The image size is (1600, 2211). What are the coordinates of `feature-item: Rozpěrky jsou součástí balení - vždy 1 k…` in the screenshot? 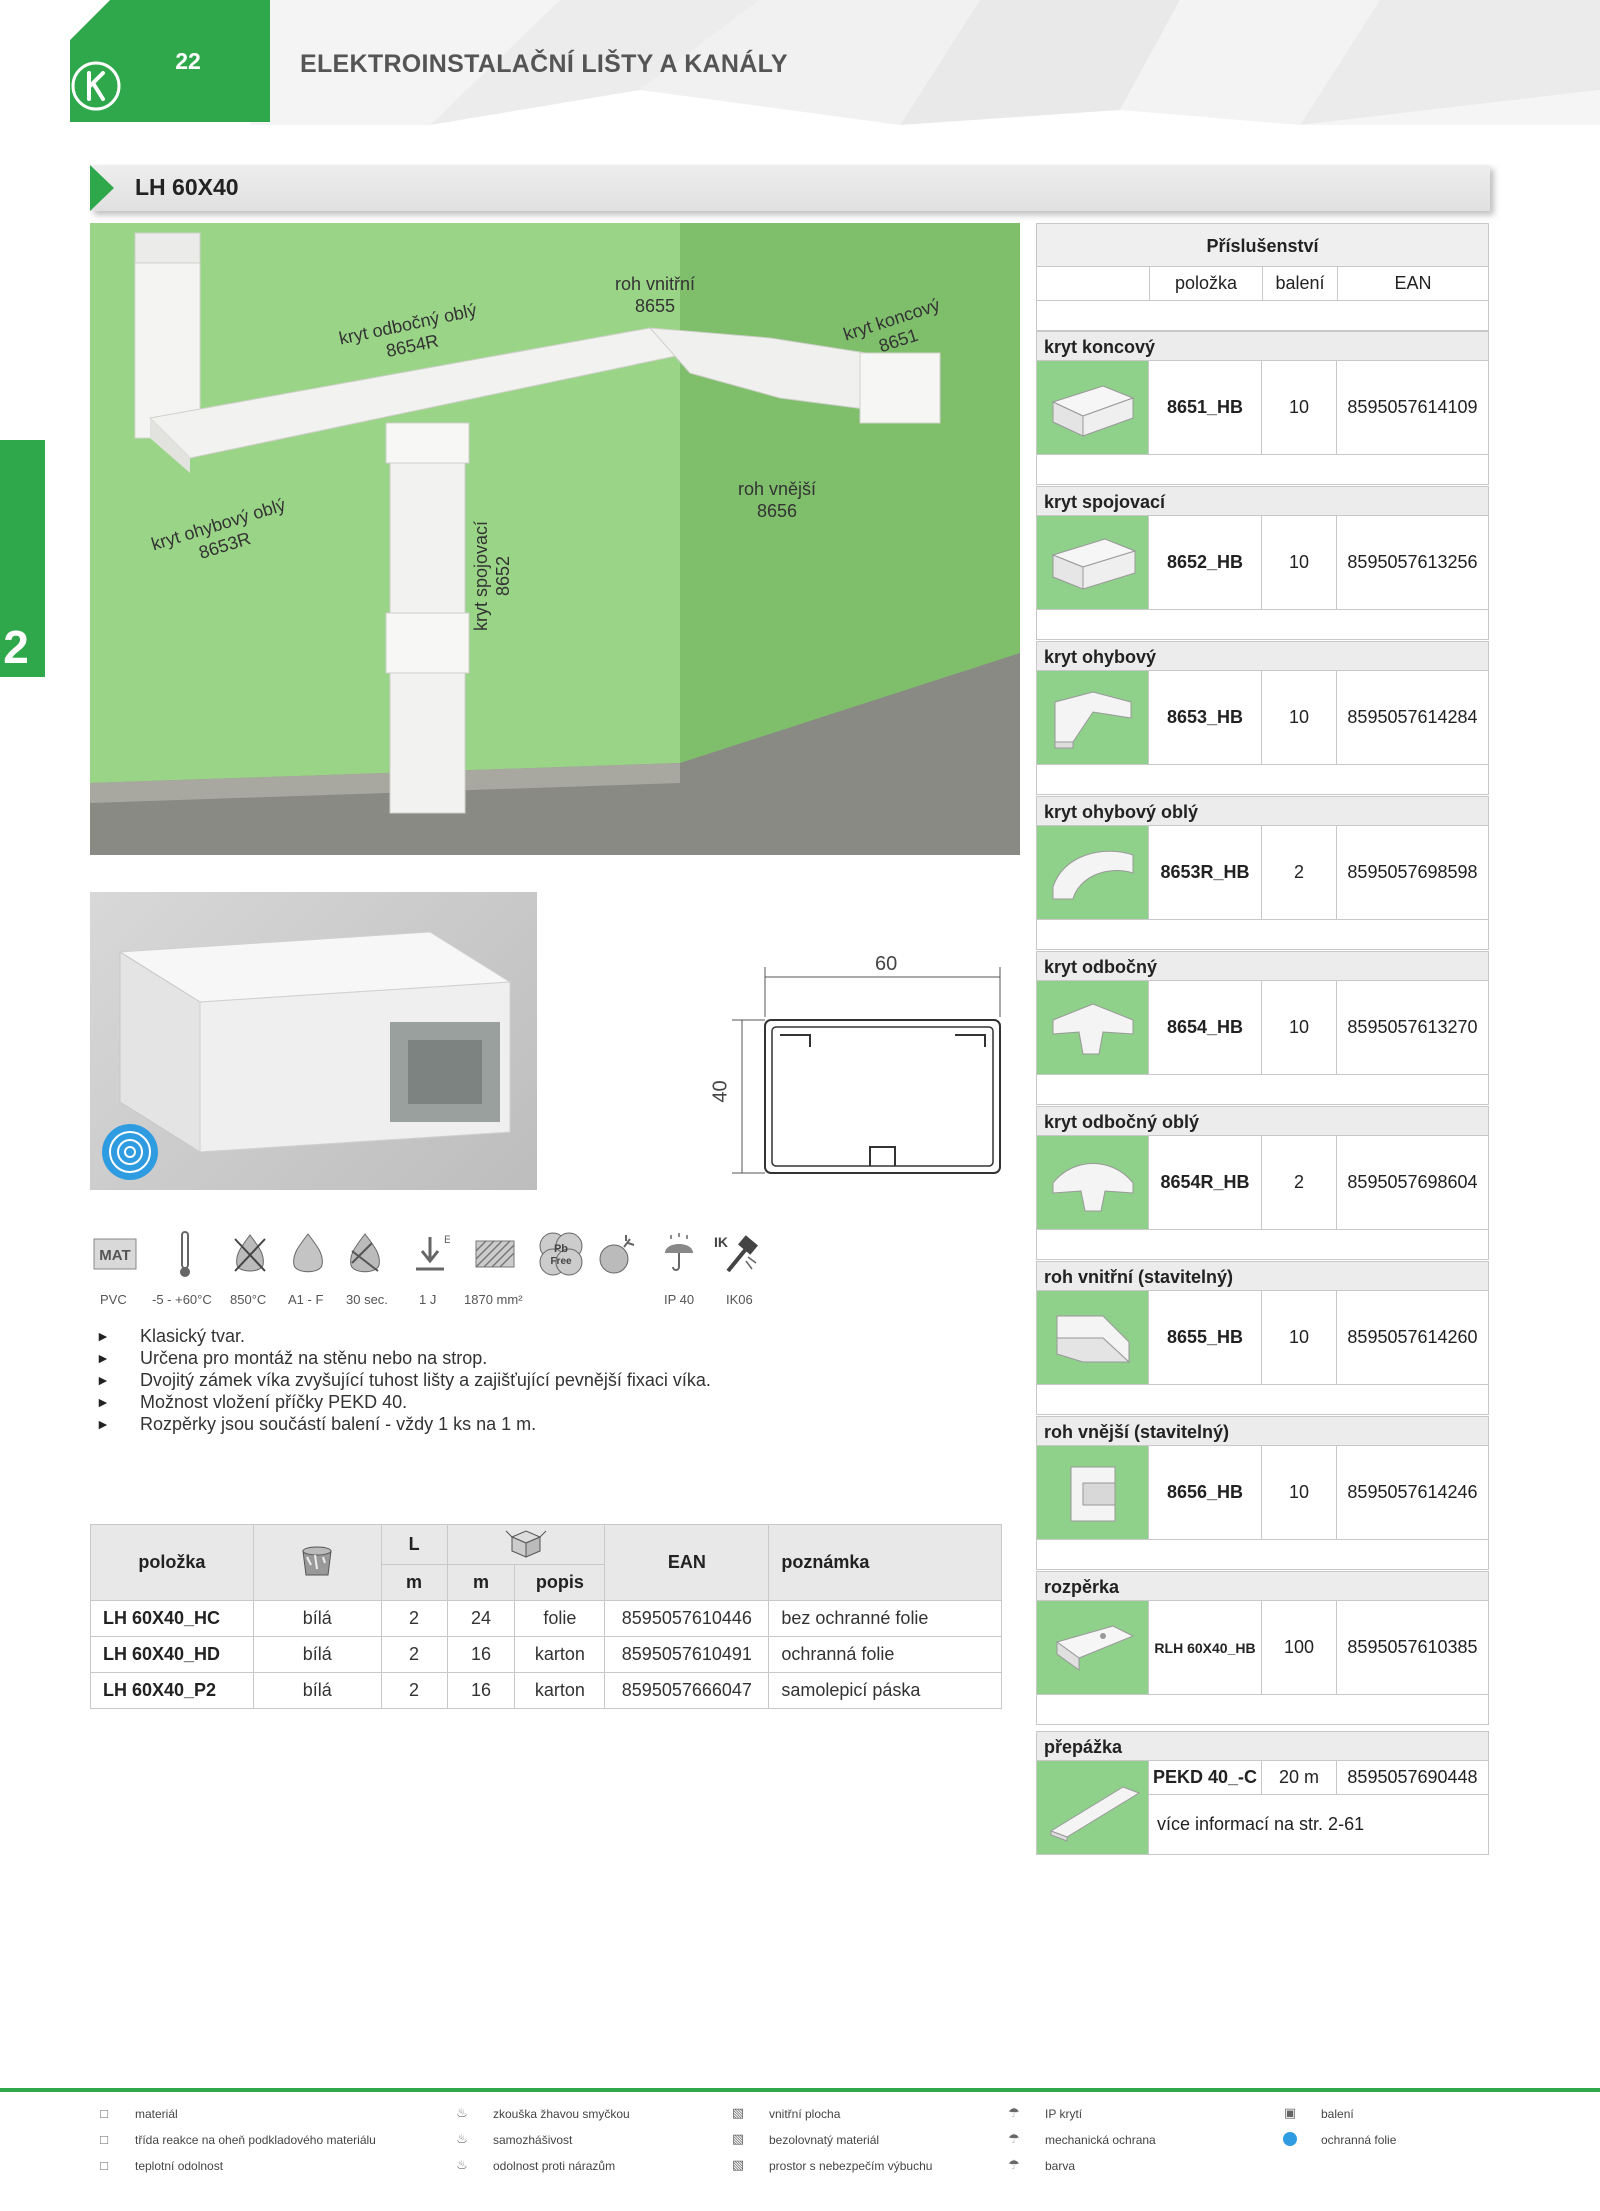 It's located at (403, 1424).